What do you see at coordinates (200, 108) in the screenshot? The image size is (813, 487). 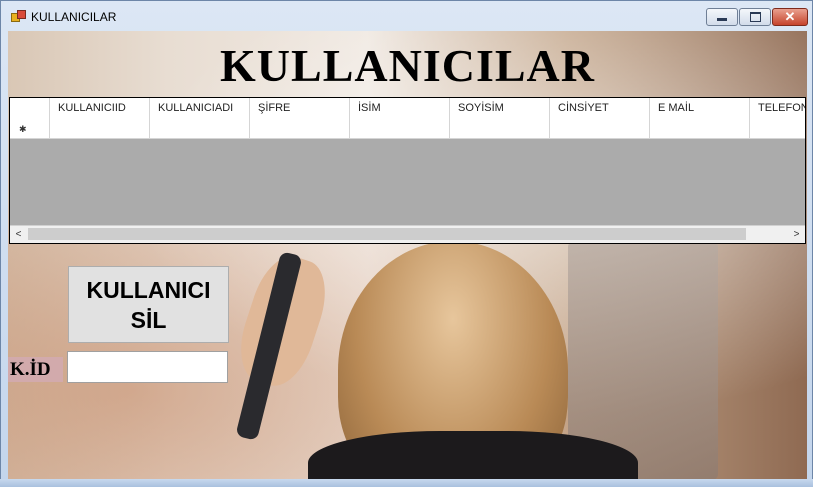 I see `column-header: KULLANICIADI` at bounding box center [200, 108].